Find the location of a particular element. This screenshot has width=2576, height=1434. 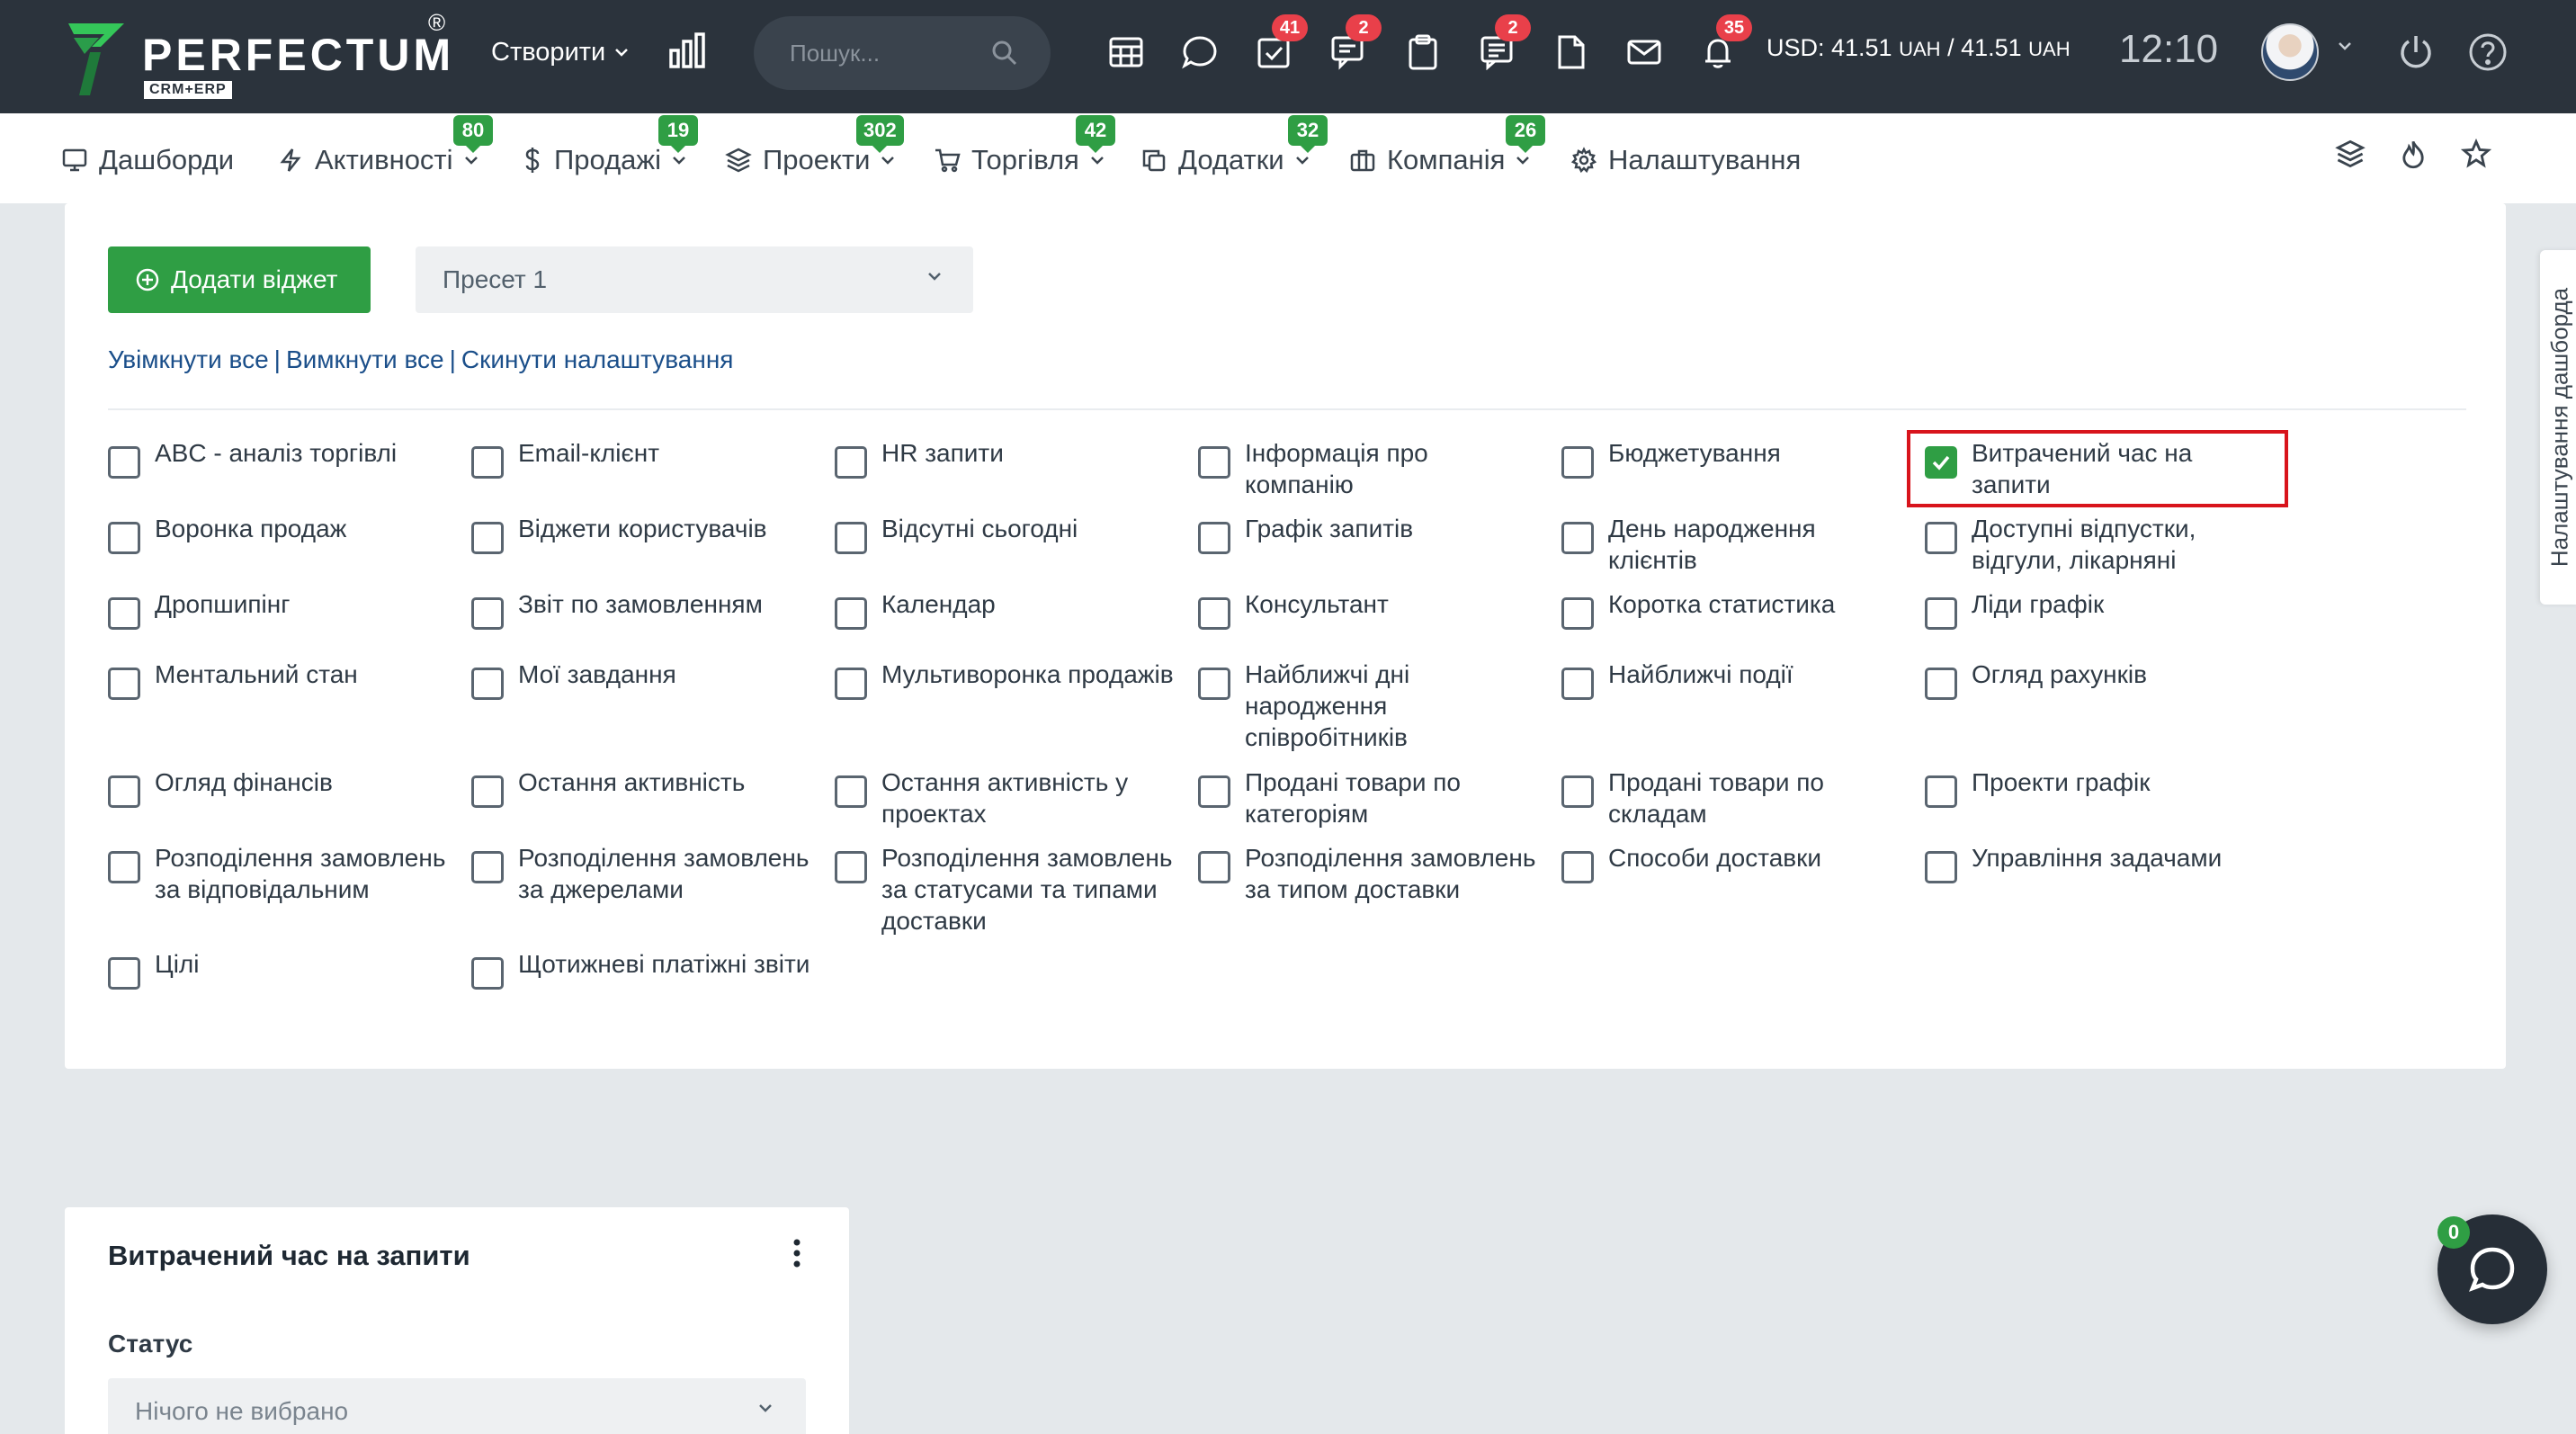

status-placeholder: Нічого не вибрано is located at coordinates (242, 1411).